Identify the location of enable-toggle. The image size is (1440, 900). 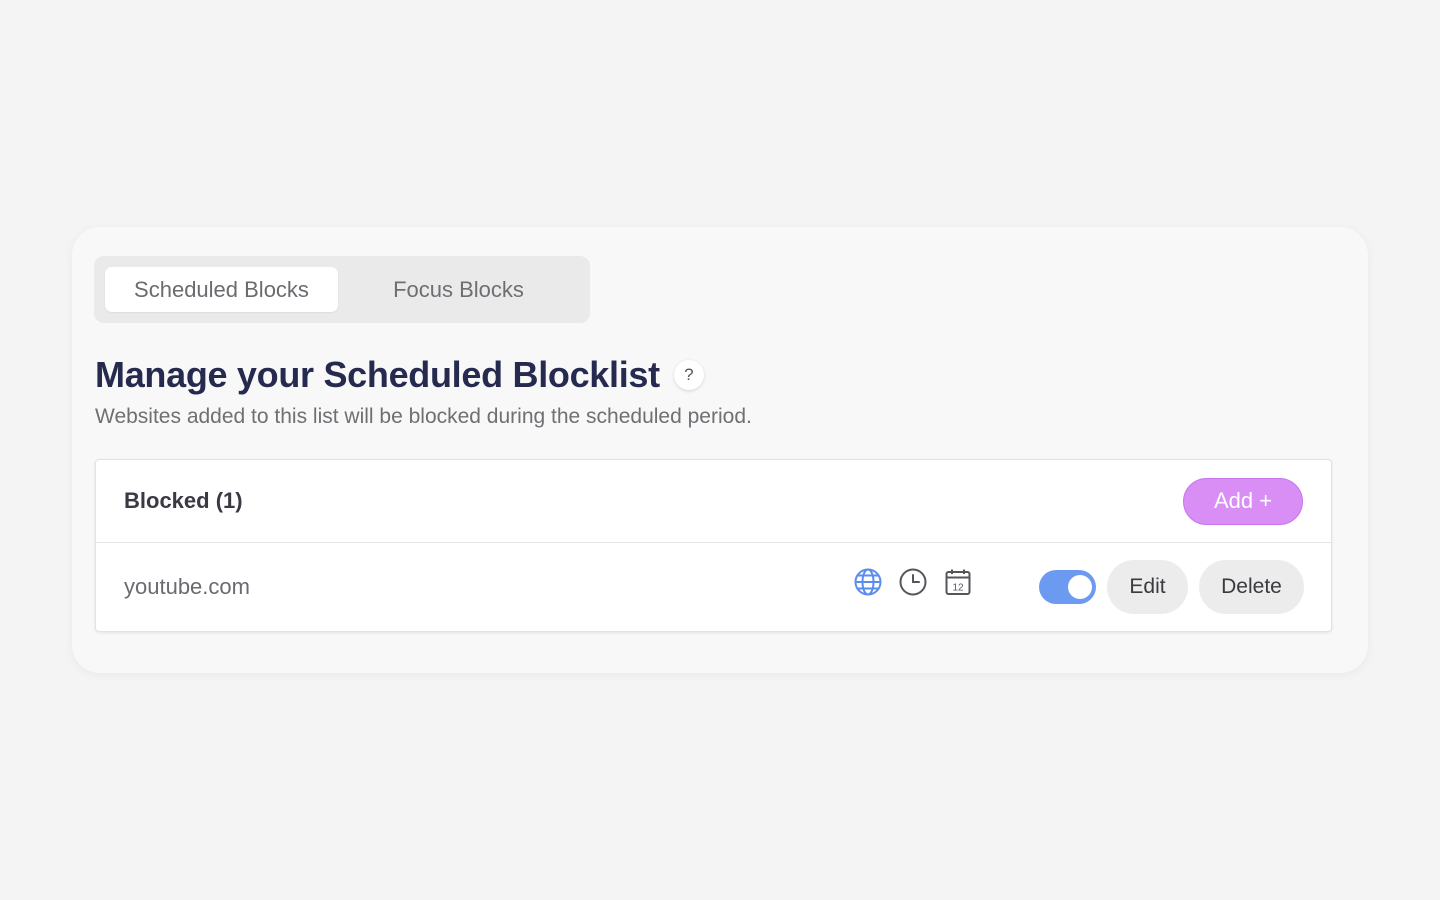
(1067, 587).